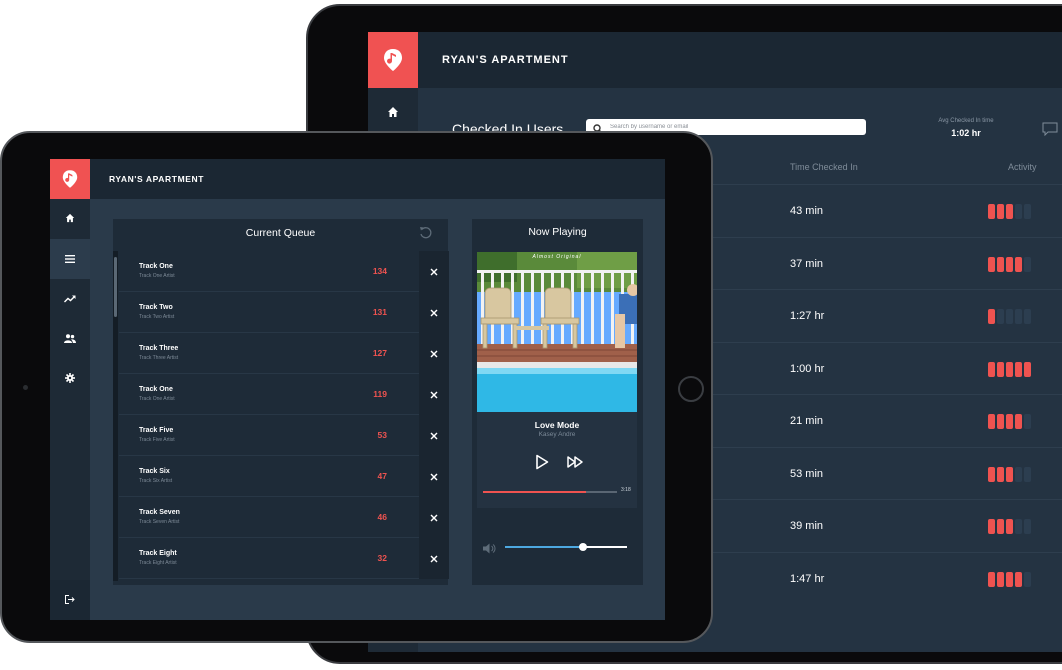  What do you see at coordinates (1022, 167) in the screenshot?
I see `column-activity: Activity` at bounding box center [1022, 167].